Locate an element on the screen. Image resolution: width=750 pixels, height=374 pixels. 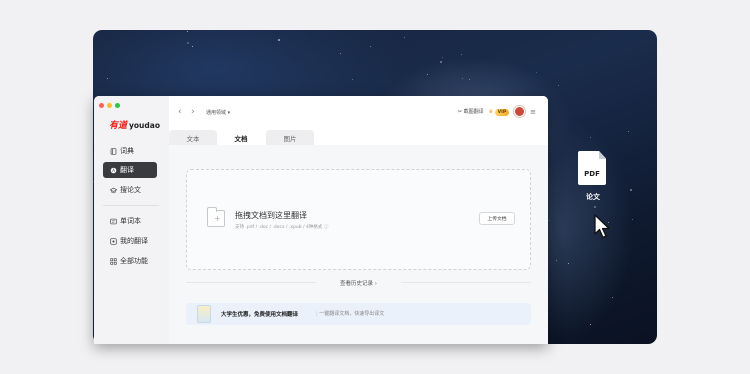
drop-zone-subtitle: 支持 .pdf / .doc / .docx / .xpub / 4种格式 ⓘ is located at coordinates (281, 227).